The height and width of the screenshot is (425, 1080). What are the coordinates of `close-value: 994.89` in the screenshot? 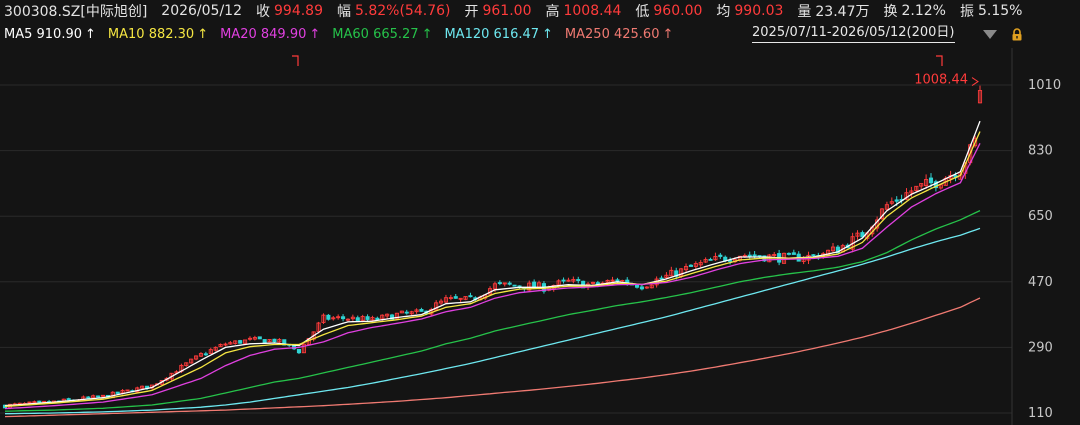 It's located at (298, 11).